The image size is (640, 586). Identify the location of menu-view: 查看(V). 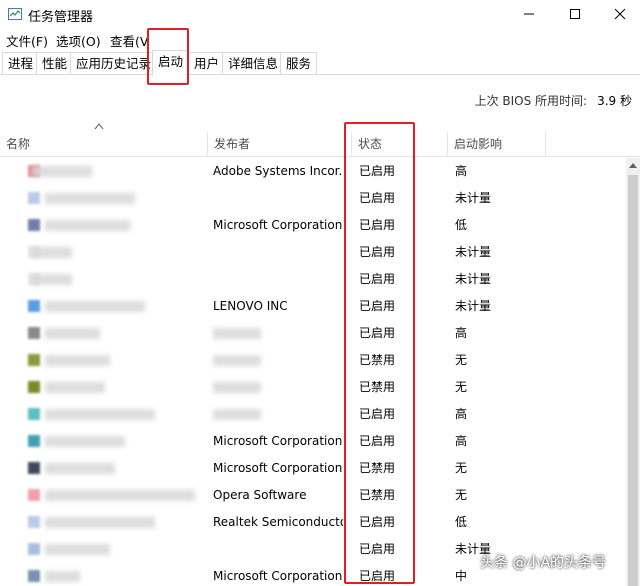
(129, 40).